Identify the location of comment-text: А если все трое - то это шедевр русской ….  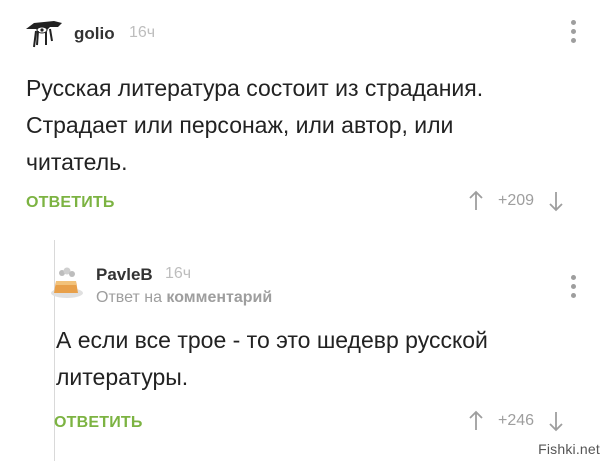
(306, 359).